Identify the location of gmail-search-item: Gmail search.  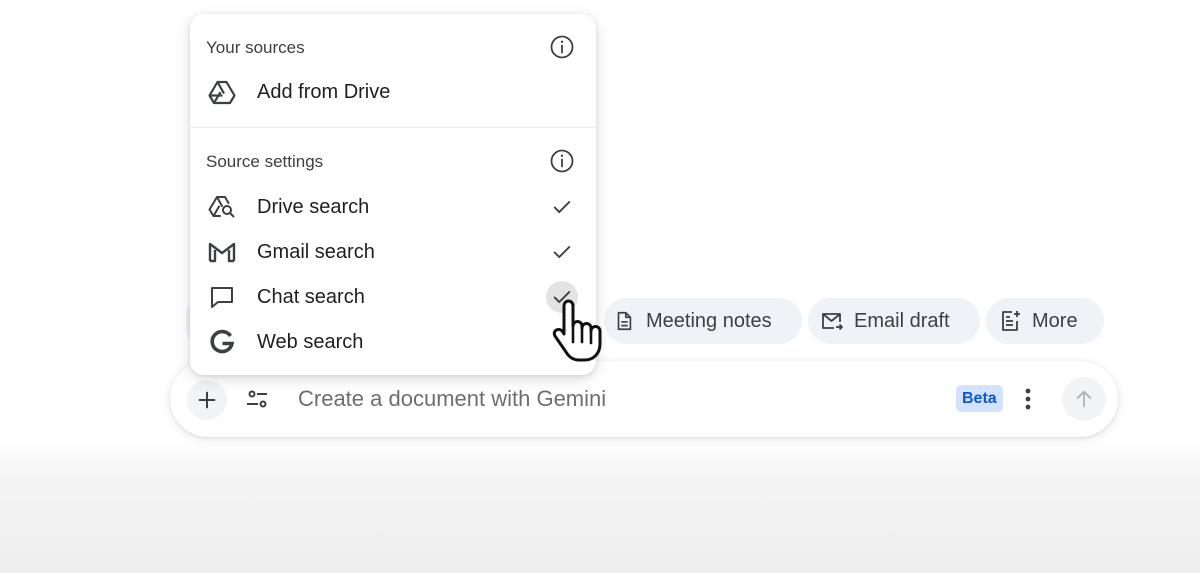
(393, 252).